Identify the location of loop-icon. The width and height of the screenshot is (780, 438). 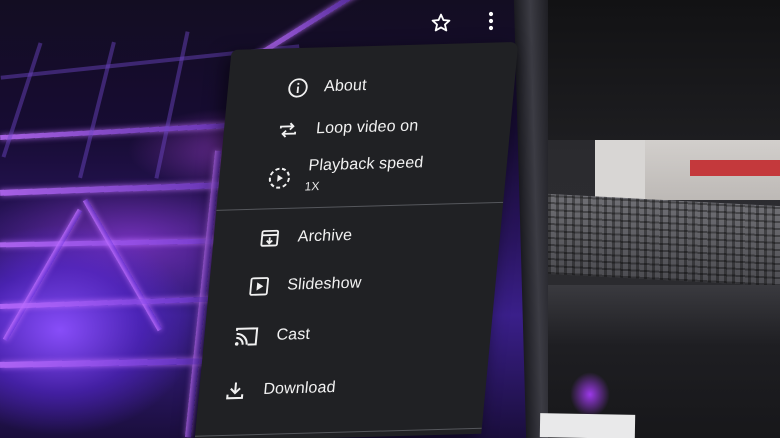
(288, 130).